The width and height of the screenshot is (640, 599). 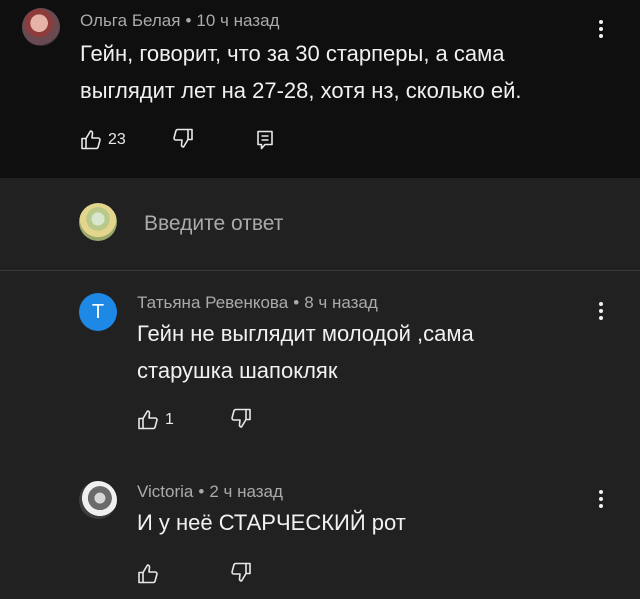 I want to click on comment-time: 8 ч назад, so click(x=341, y=302).